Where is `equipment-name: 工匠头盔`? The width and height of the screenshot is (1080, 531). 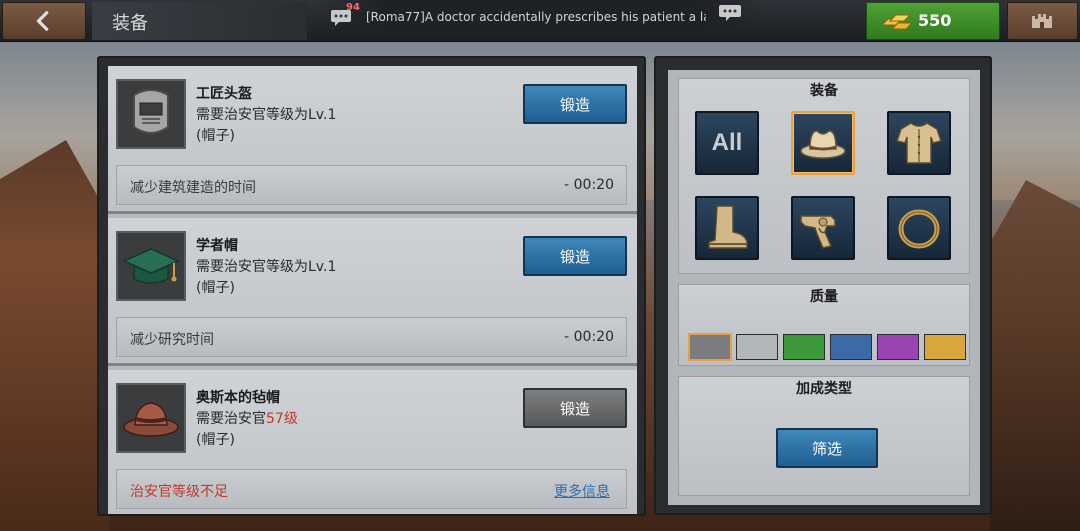 equipment-name: 工匠头盔 is located at coordinates (224, 94).